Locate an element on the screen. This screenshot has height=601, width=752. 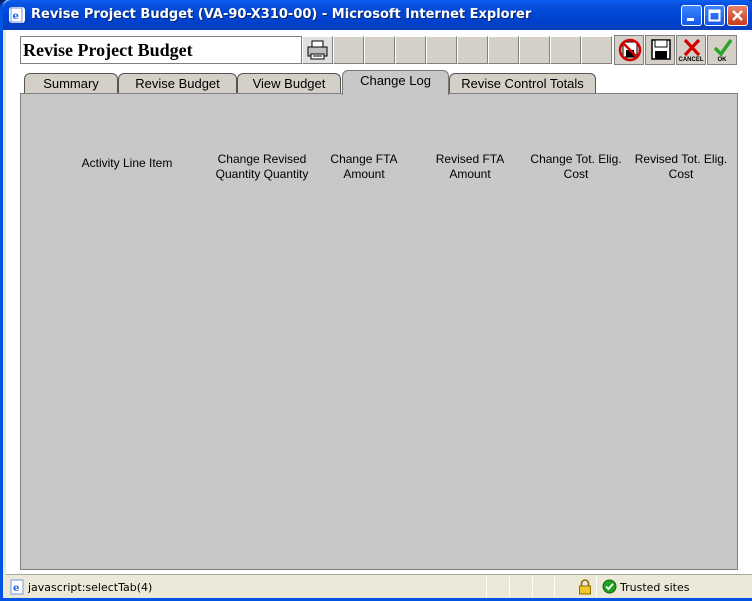
column-header-revised-tot-elig-cost: Revised Tot. Elig. Cost is located at coordinates (681, 167).